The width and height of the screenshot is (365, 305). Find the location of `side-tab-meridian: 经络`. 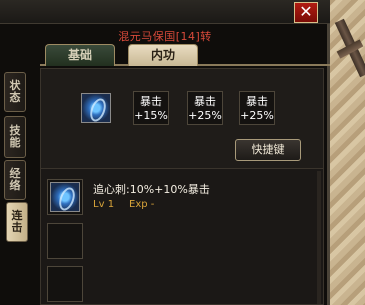

side-tab-meridian: 经络 is located at coordinates (15, 180).